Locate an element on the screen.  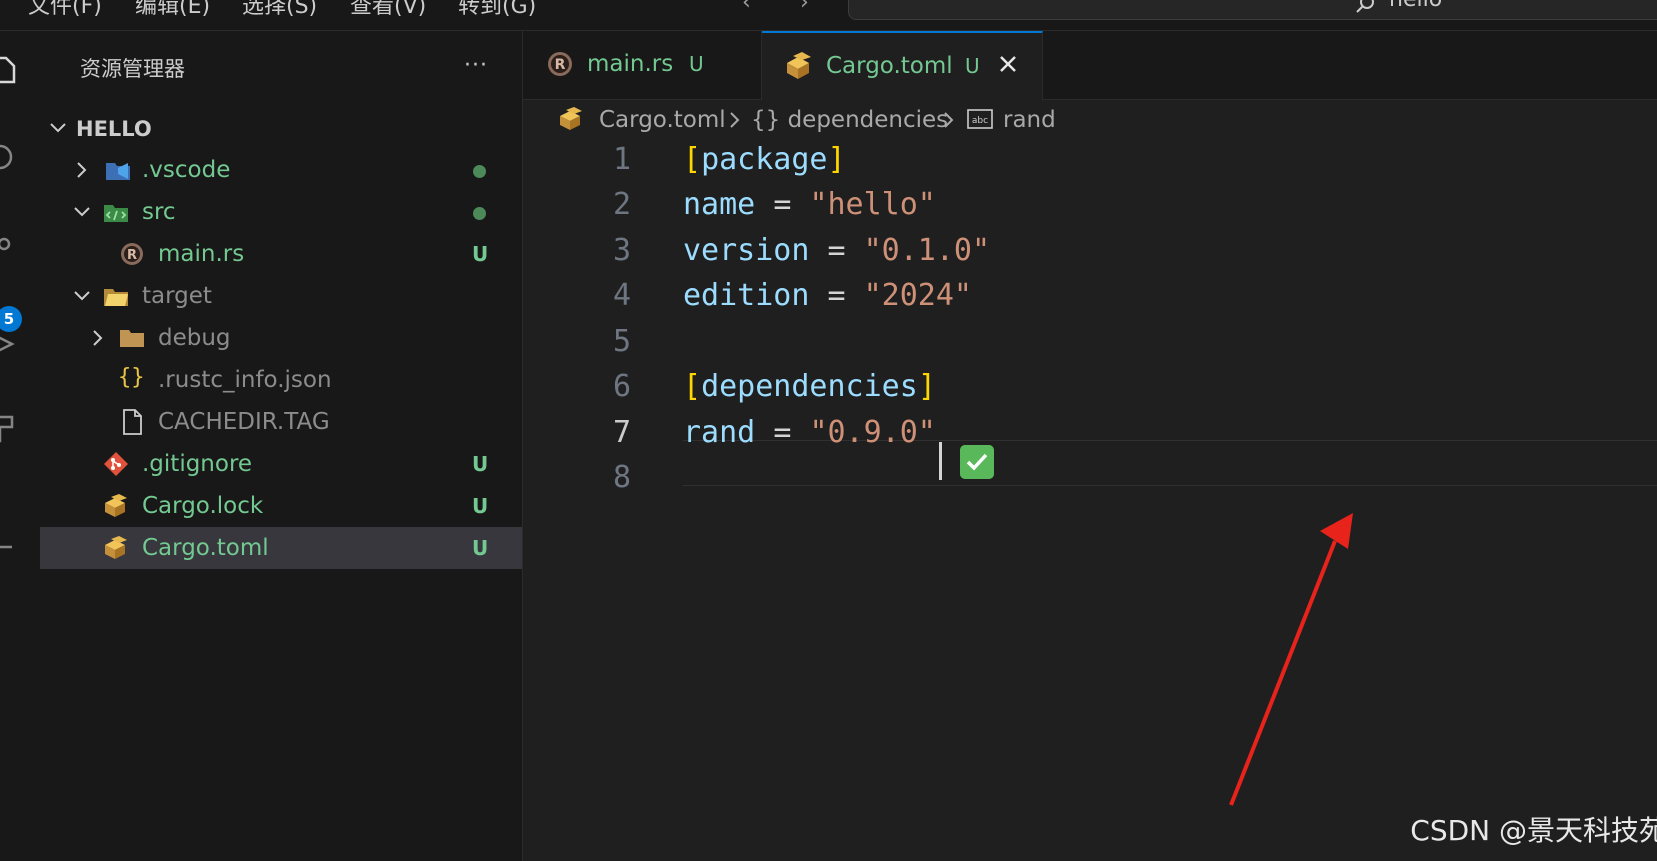
breadcrumb: Cargo.toml {} dependencies abc rand is located at coordinates (1090, 119).